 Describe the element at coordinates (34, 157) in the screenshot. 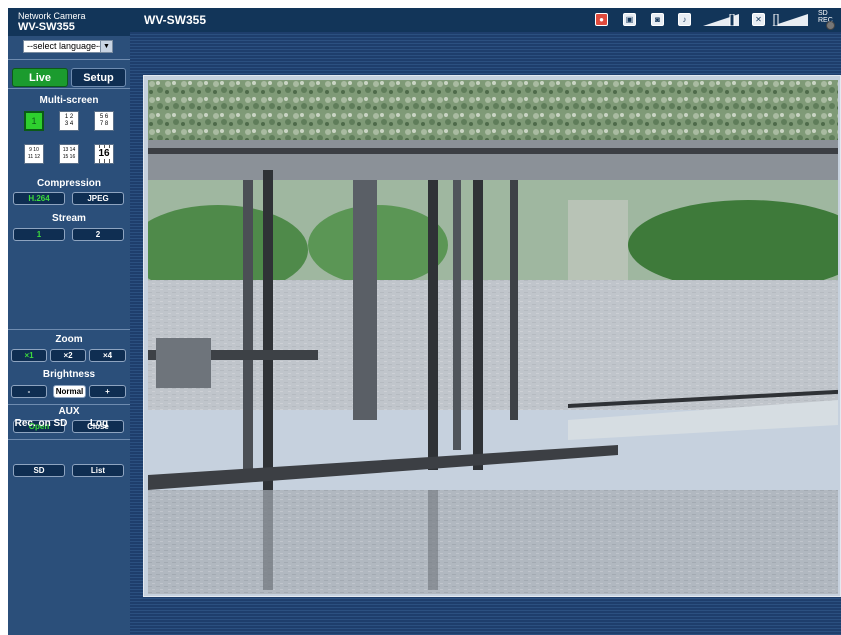

I see `grid-label: 11 12` at that location.